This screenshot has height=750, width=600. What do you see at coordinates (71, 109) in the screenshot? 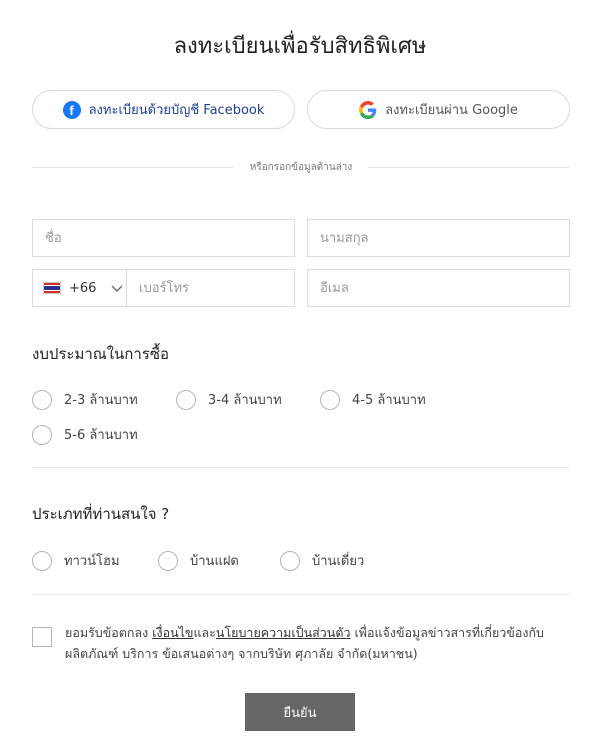
I see `facebook-icon: f` at bounding box center [71, 109].